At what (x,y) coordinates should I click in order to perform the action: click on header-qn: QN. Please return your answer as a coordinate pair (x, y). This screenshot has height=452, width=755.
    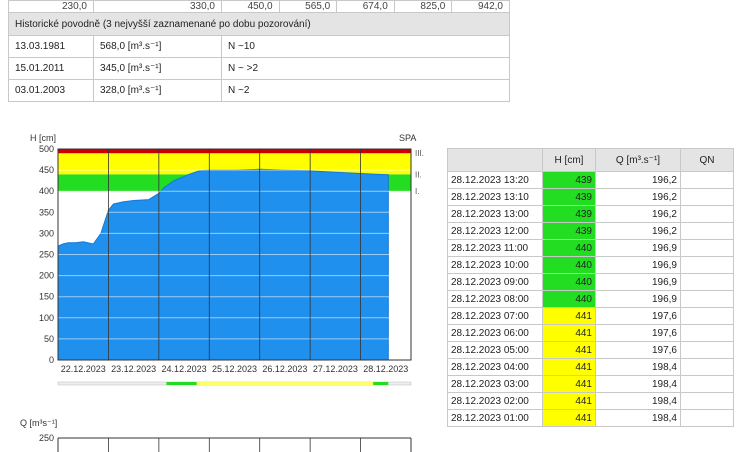
    Looking at the image, I should click on (707, 160).